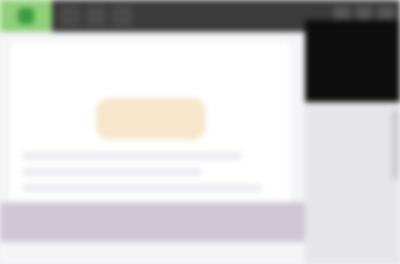  Describe the element at coordinates (352, 183) in the screenshot. I see `right-sidebar` at that location.